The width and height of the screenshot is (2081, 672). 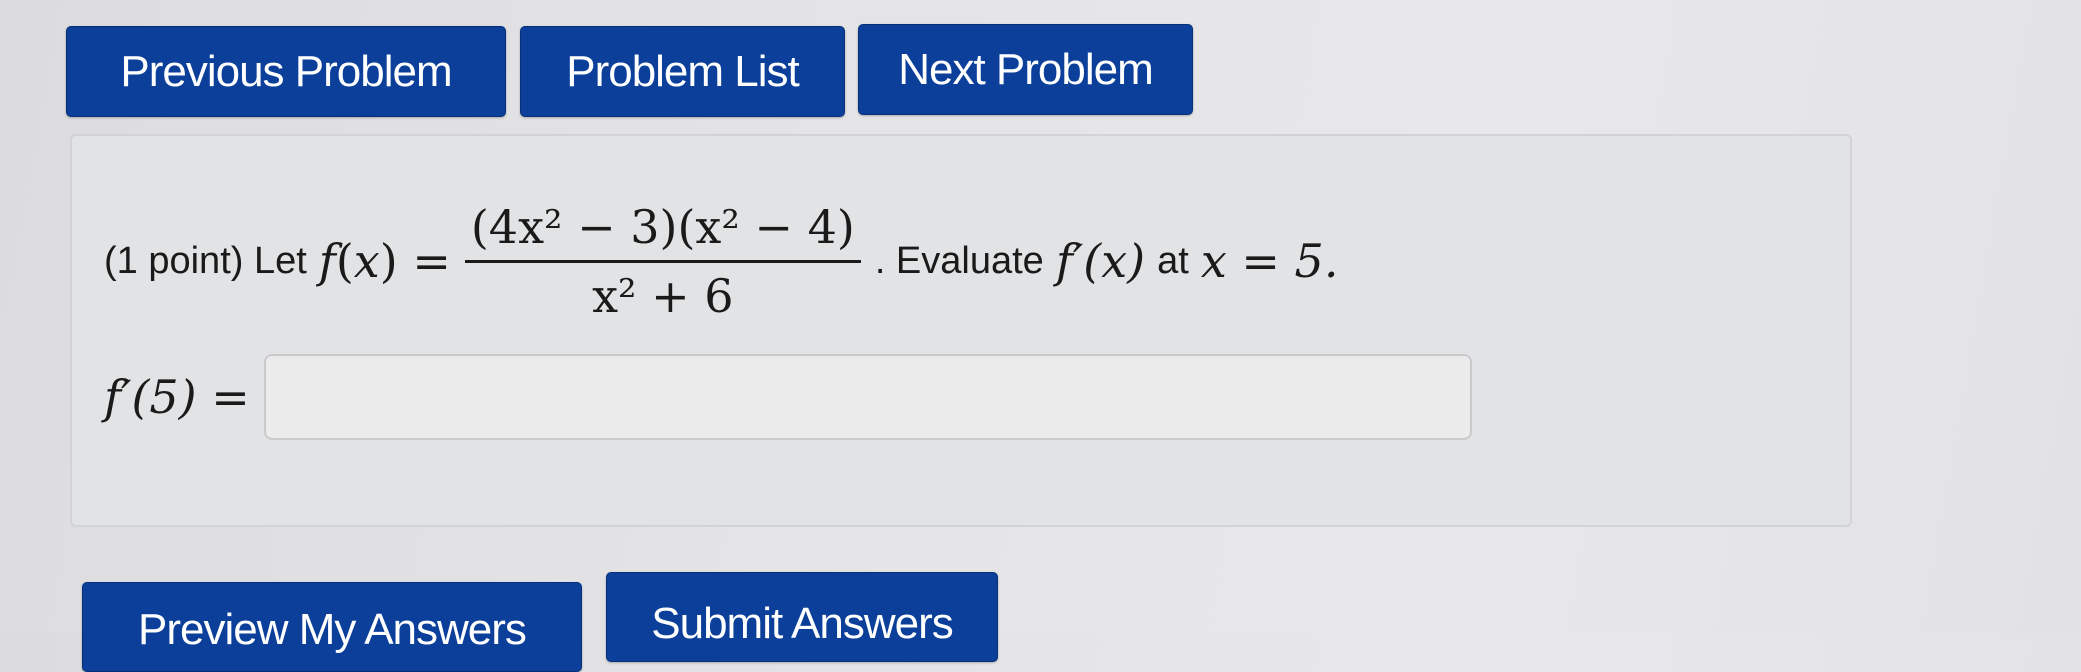 What do you see at coordinates (663, 295) in the screenshot?
I see `fraction-denominator: x² + 6` at bounding box center [663, 295].